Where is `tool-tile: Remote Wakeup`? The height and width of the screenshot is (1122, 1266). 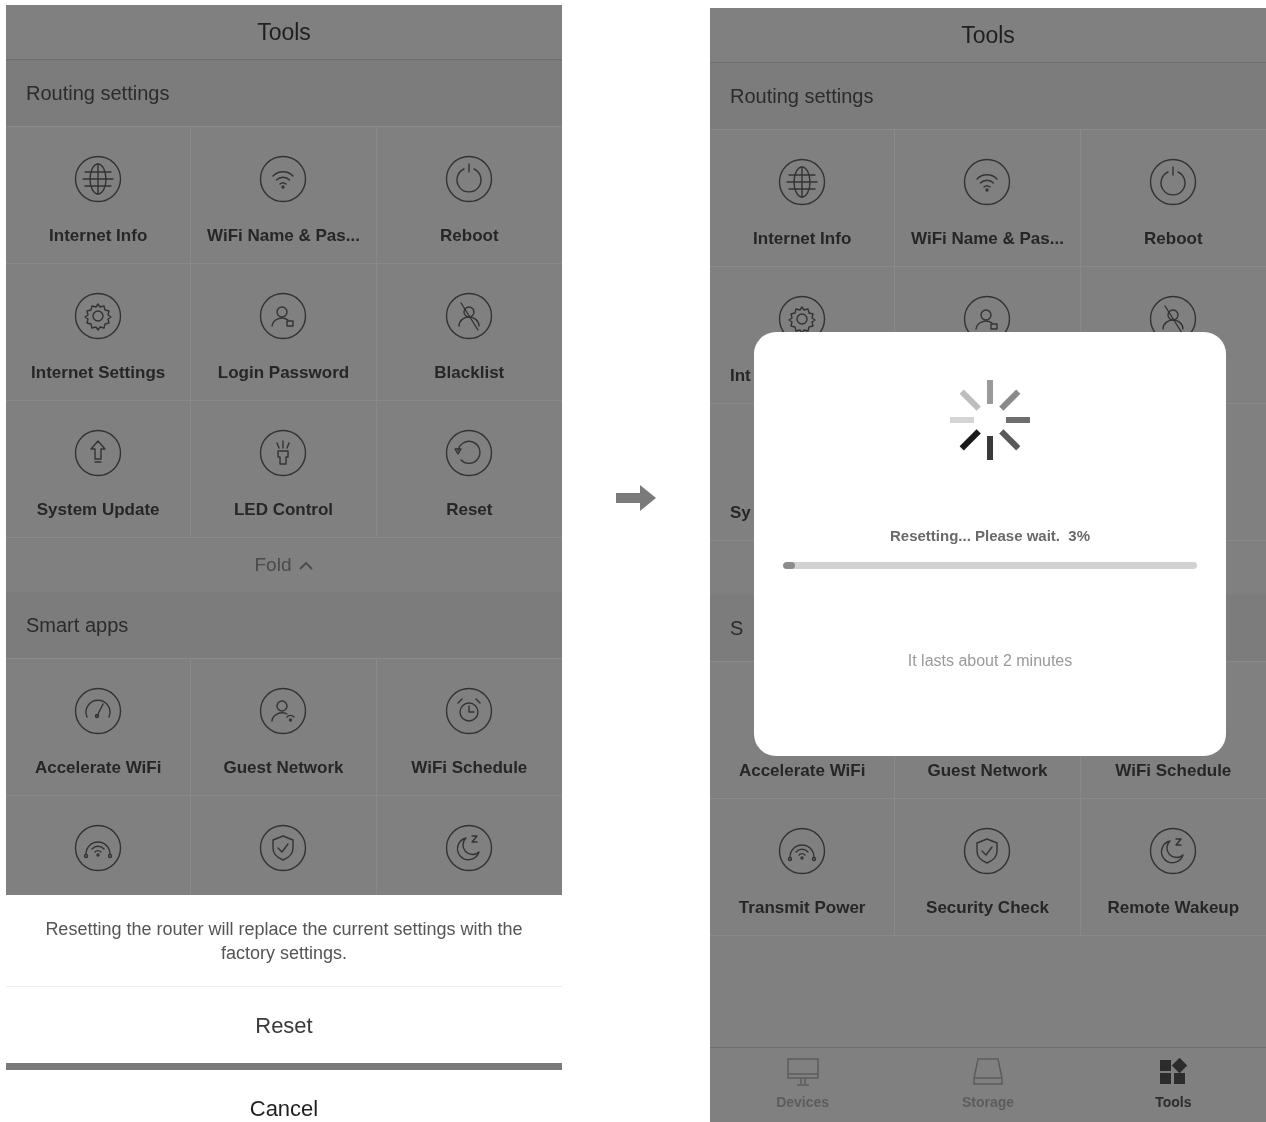
tool-tile: Remote Wakeup is located at coordinates (1173, 867).